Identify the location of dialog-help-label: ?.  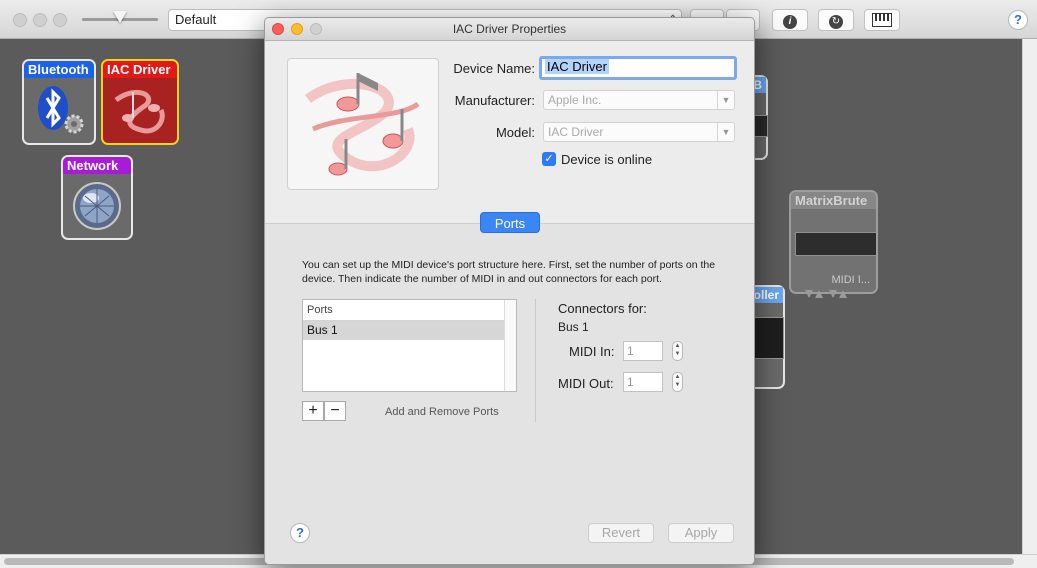
(300, 532).